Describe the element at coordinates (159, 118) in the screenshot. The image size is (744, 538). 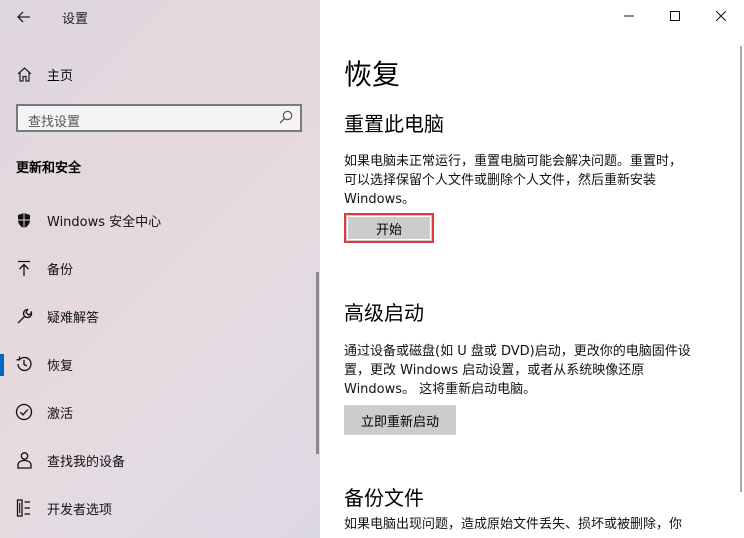
I see `search-input: 查找设置` at that location.